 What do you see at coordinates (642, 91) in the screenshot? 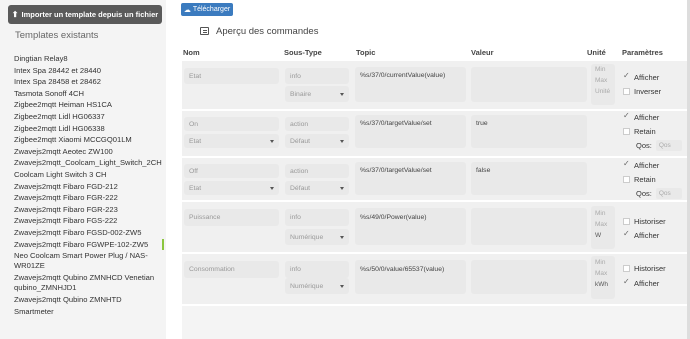
I see `inverser-checkbox: Inverser` at bounding box center [642, 91].